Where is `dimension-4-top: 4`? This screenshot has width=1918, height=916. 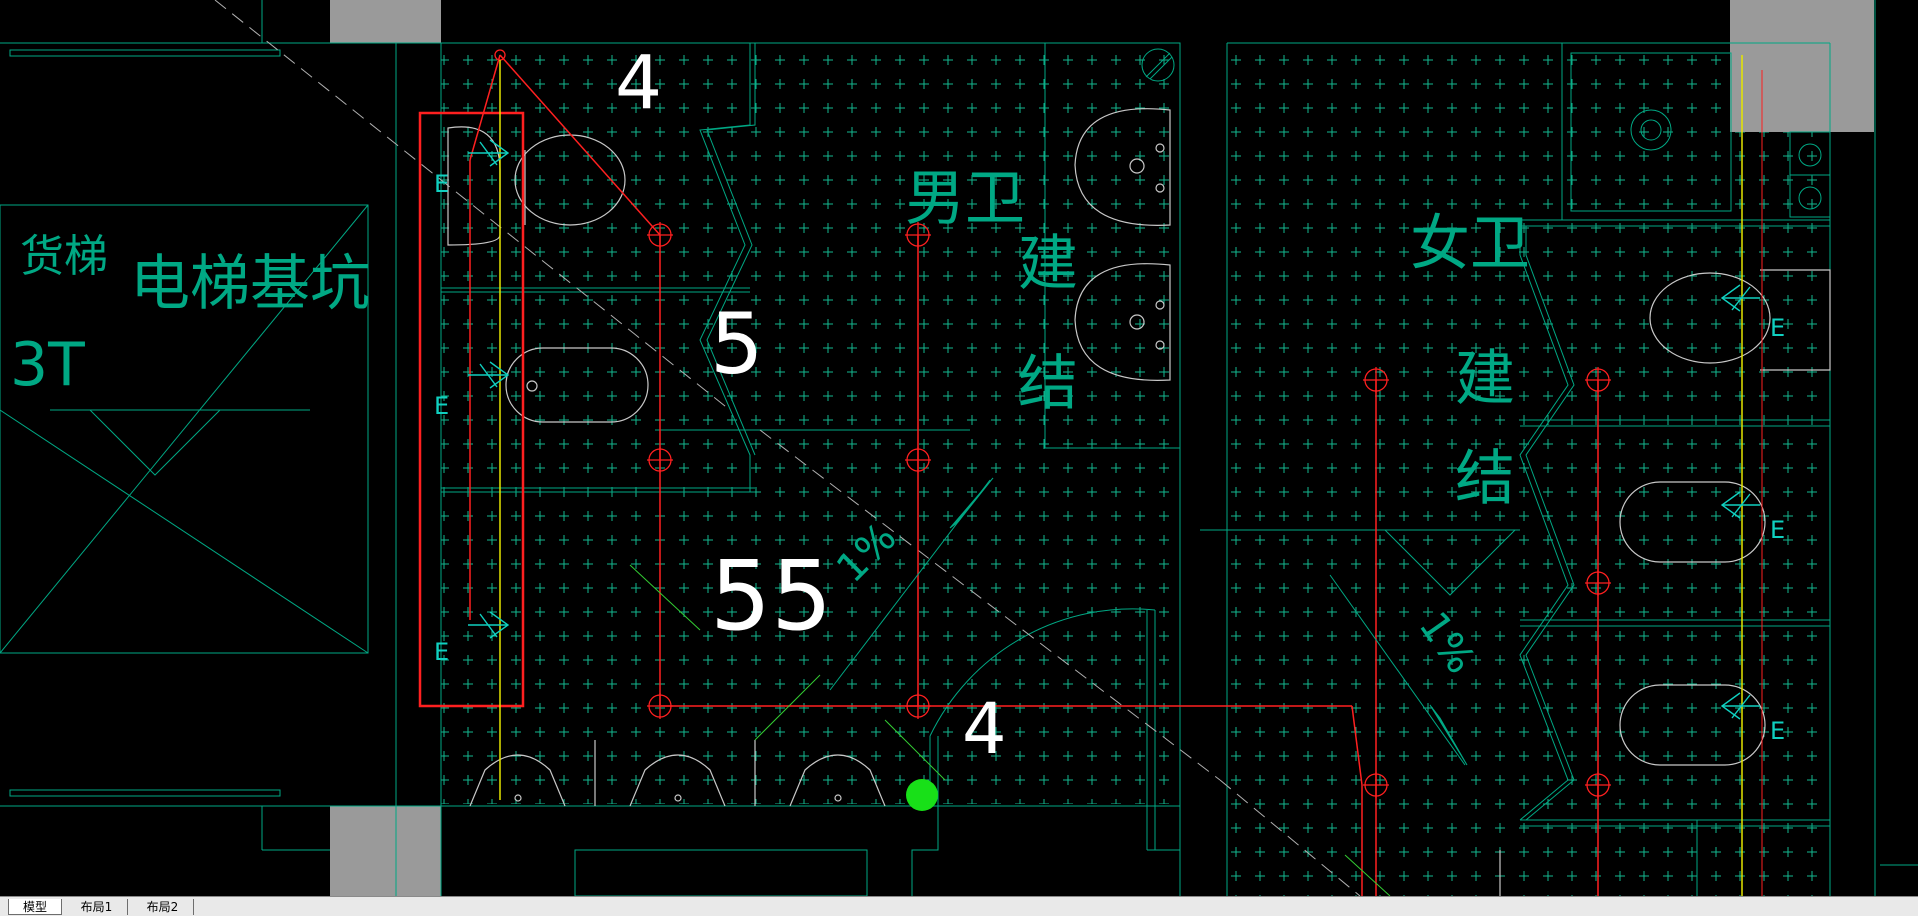
dimension-4-top: 4 is located at coordinates (639, 83).